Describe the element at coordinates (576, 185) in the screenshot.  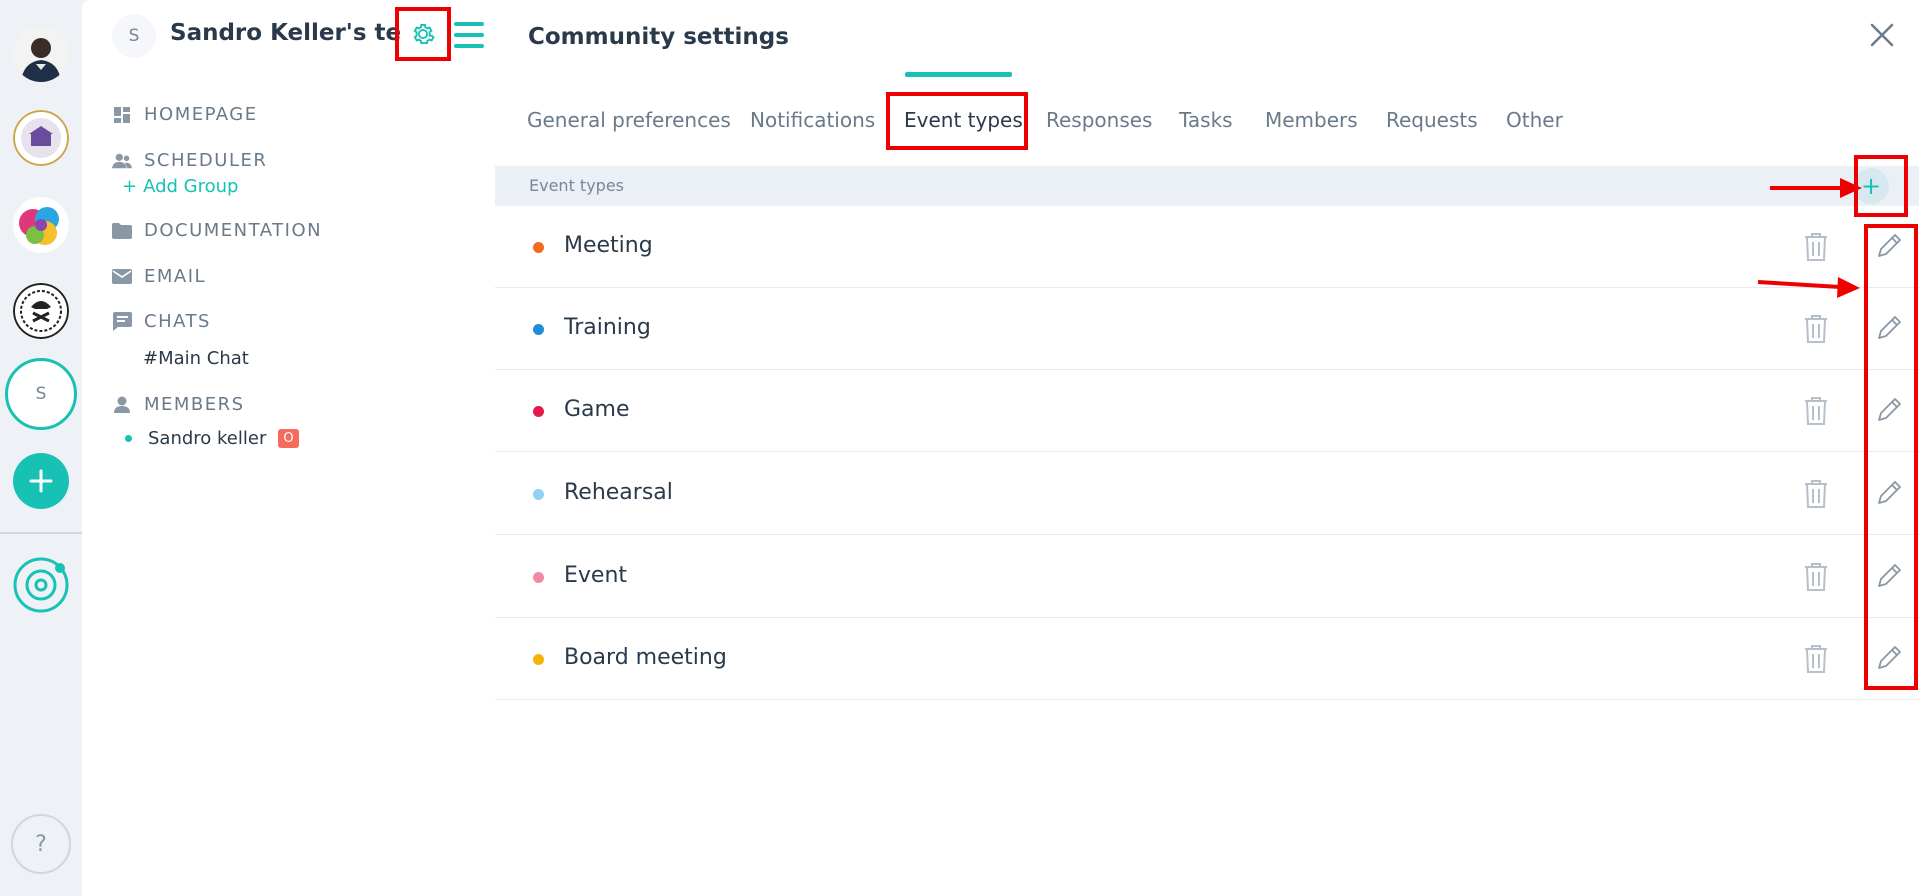
I see `section-label: Event types` at that location.